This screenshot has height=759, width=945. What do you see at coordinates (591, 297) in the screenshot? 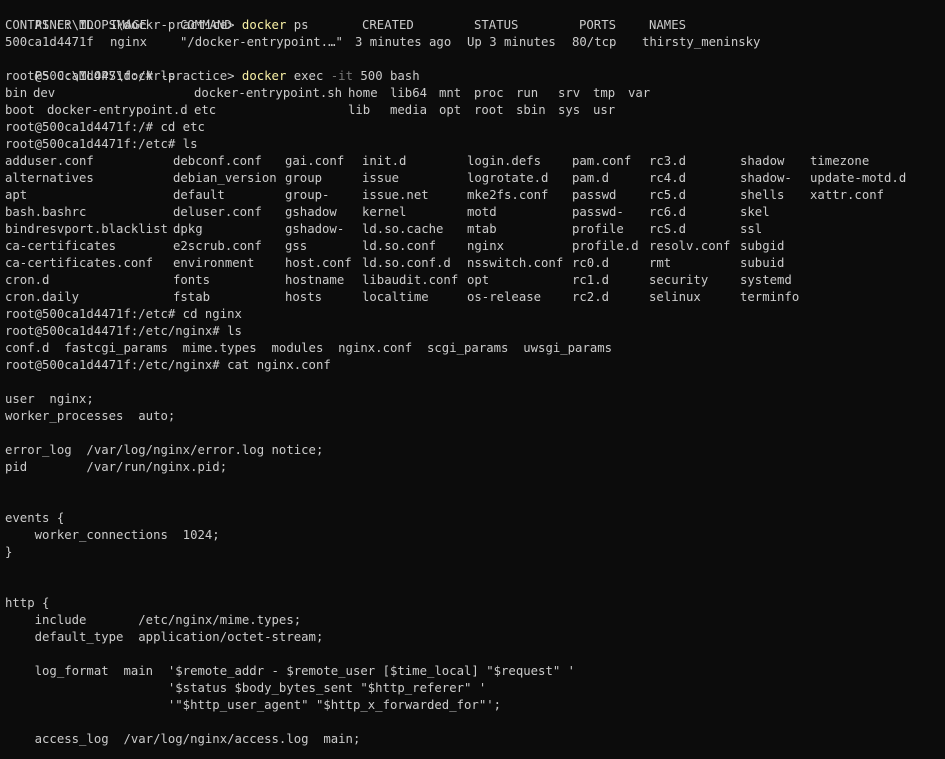
I see `list-item: rc2.d` at bounding box center [591, 297].